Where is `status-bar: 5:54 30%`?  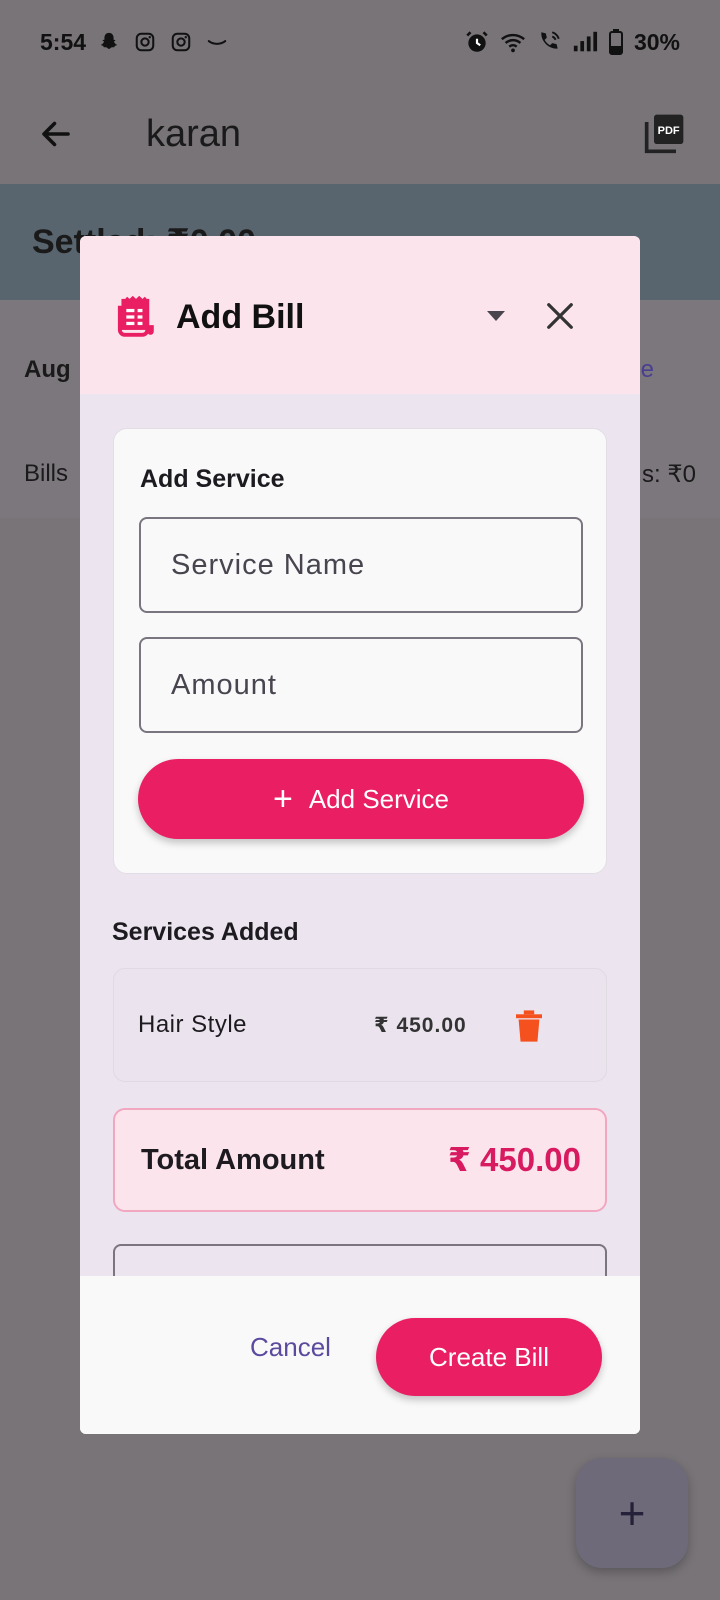 status-bar: 5:54 30% is located at coordinates (360, 42).